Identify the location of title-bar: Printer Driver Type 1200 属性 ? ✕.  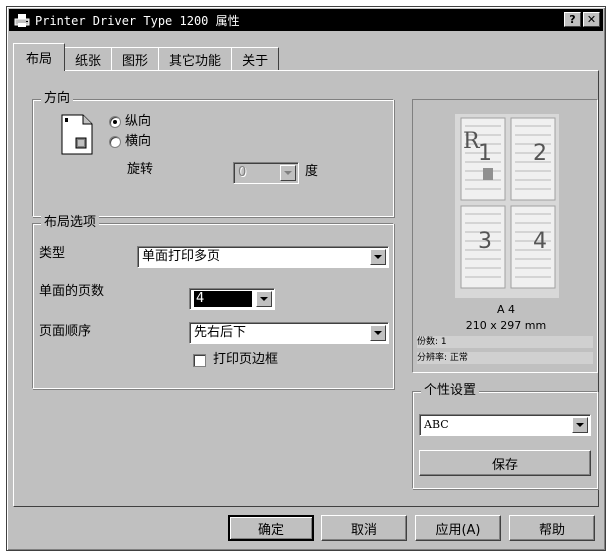
(306, 20).